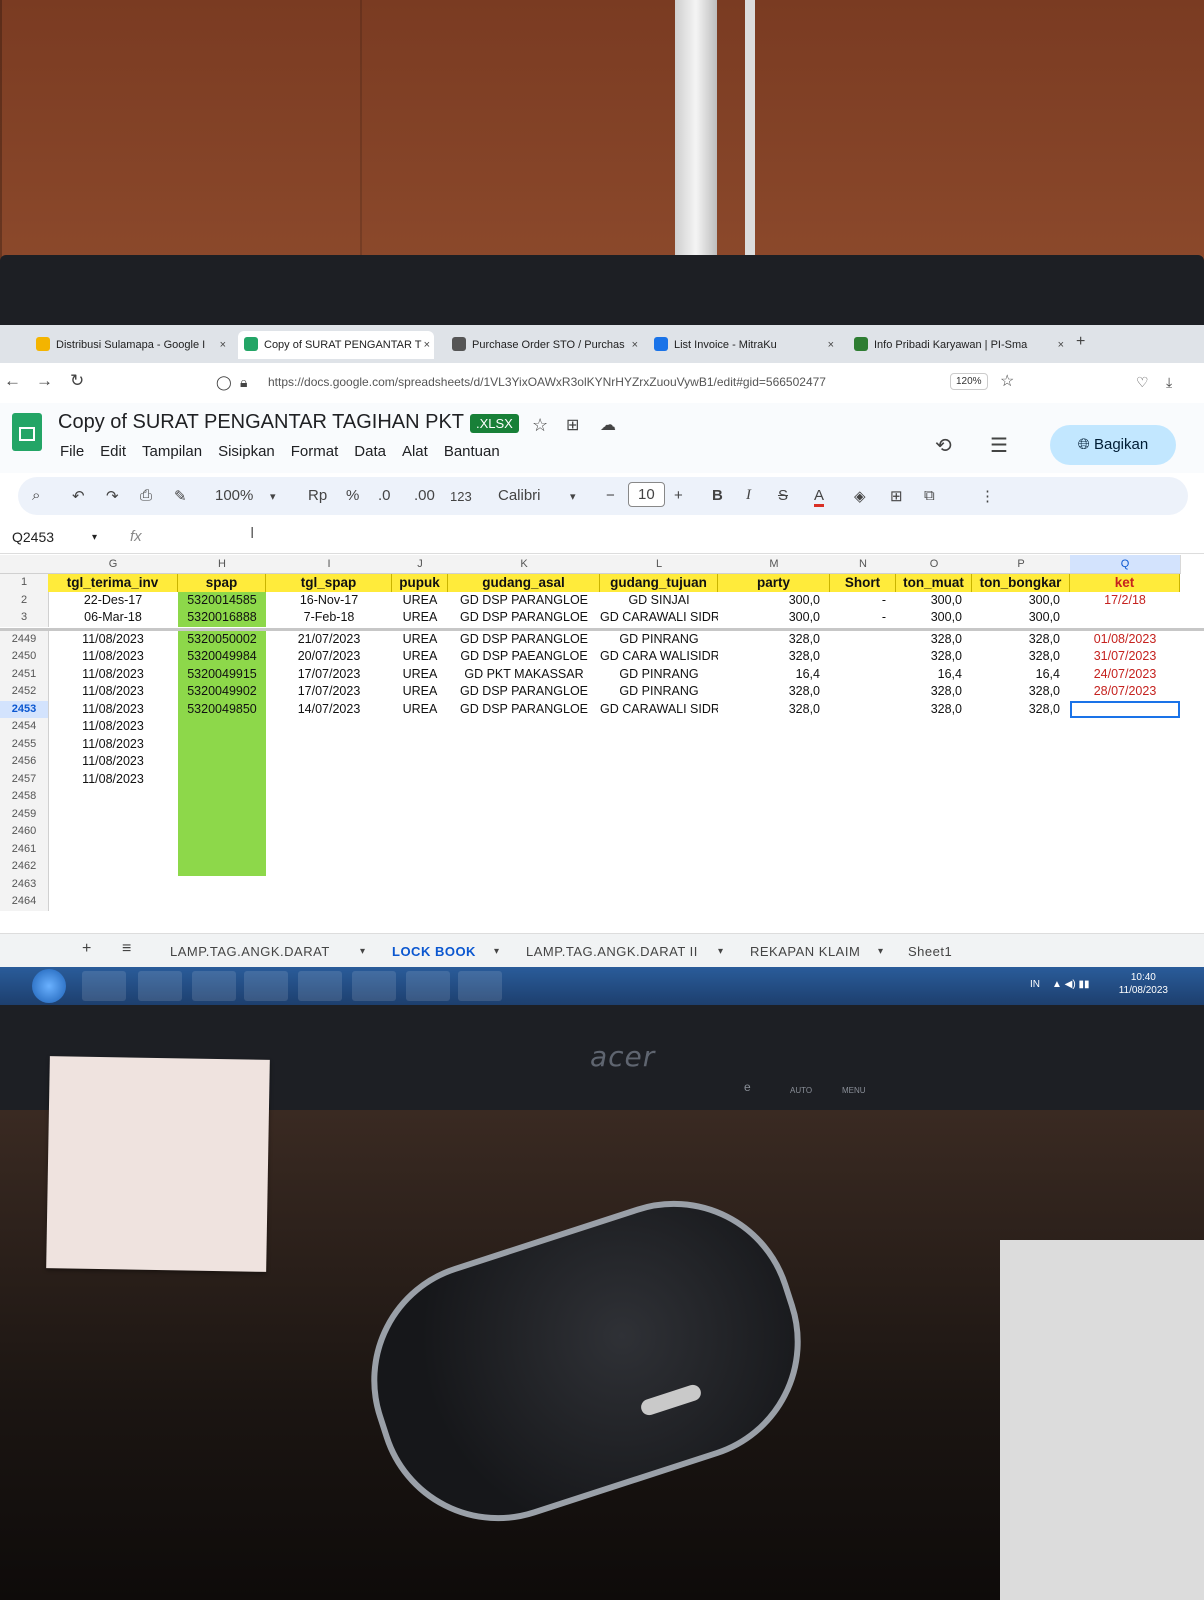 This screenshot has width=1204, height=1600. I want to click on cell-Q: 01/08/2023, so click(1125, 640).